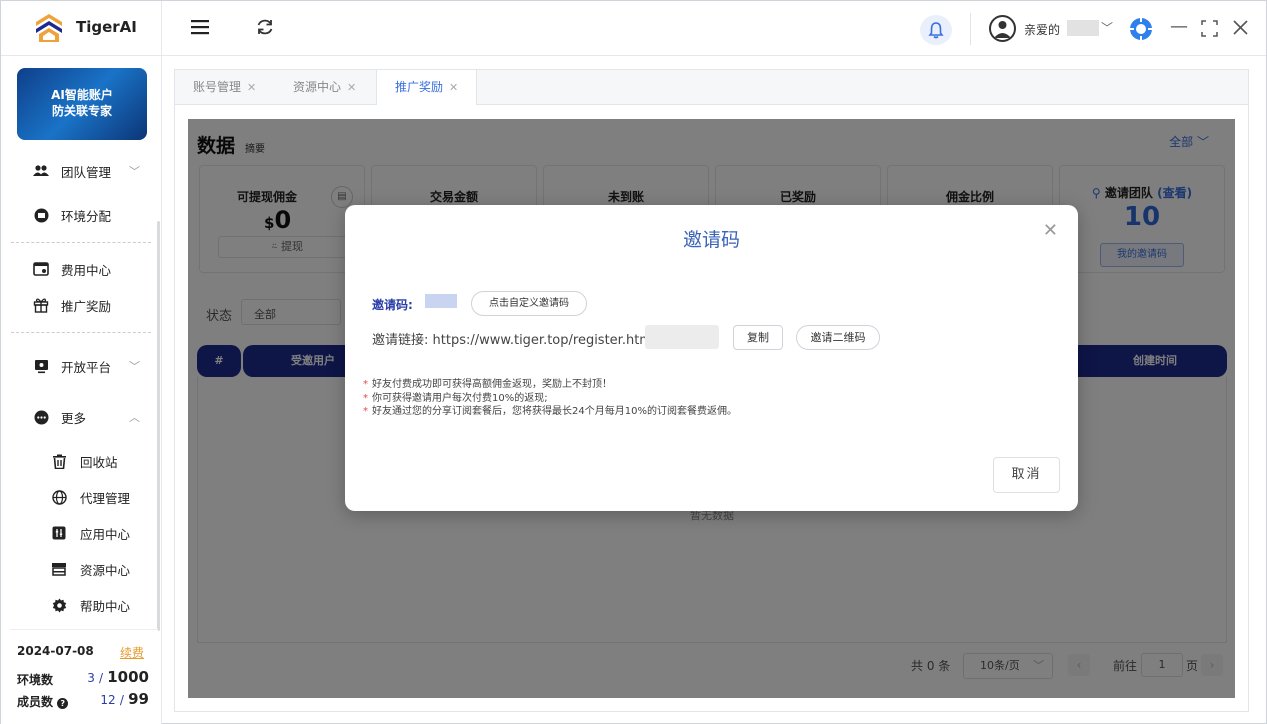 Image resolution: width=1267 pixels, height=724 pixels. I want to click on qr-code-button: 邀请二维码, so click(838, 337).